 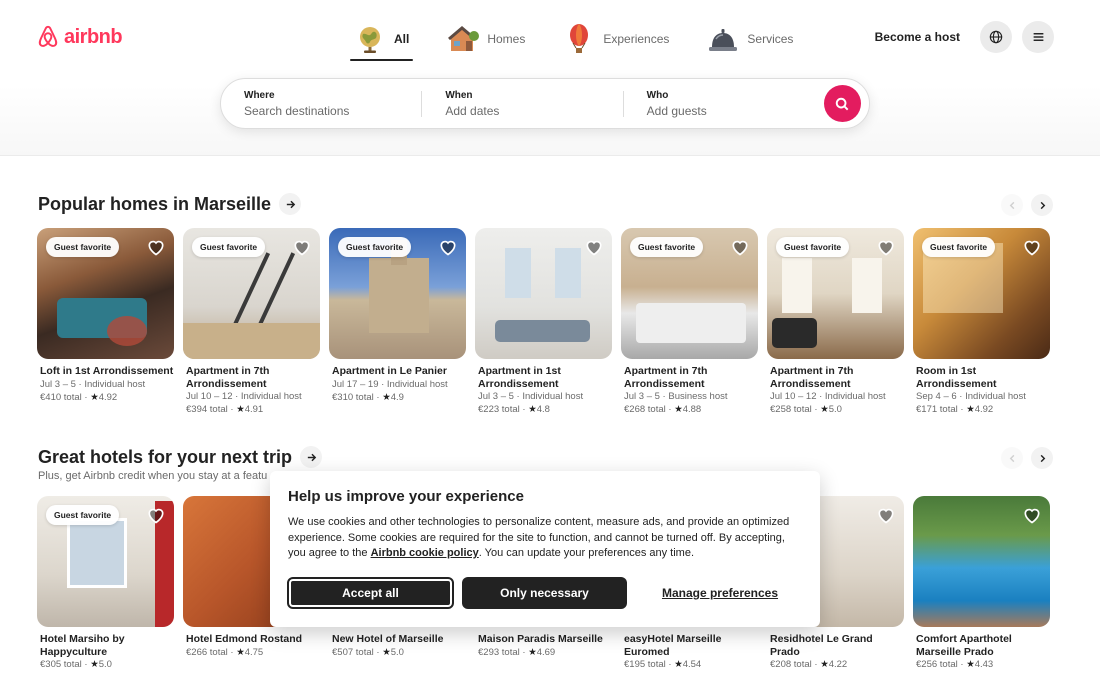 I want to click on chevron-right-icon, so click(x=1042, y=205).